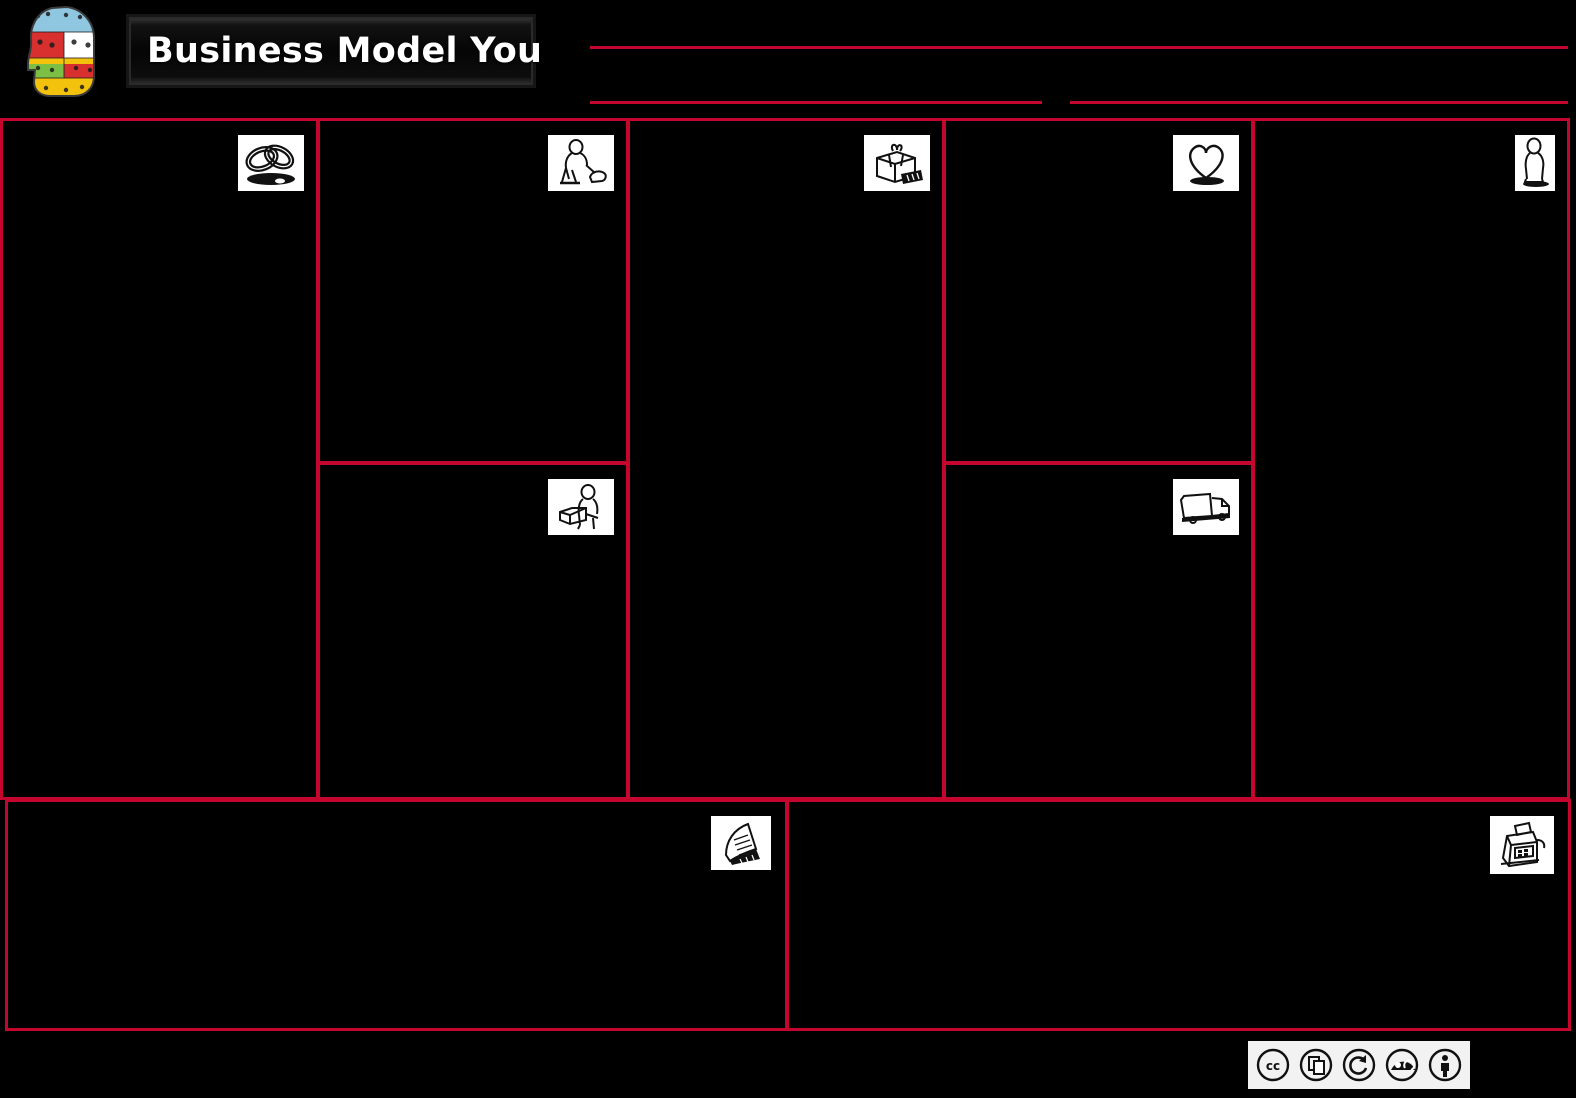 This screenshot has height=1098, width=1576. I want to click on title-plate: Business Model You, so click(334, 51).